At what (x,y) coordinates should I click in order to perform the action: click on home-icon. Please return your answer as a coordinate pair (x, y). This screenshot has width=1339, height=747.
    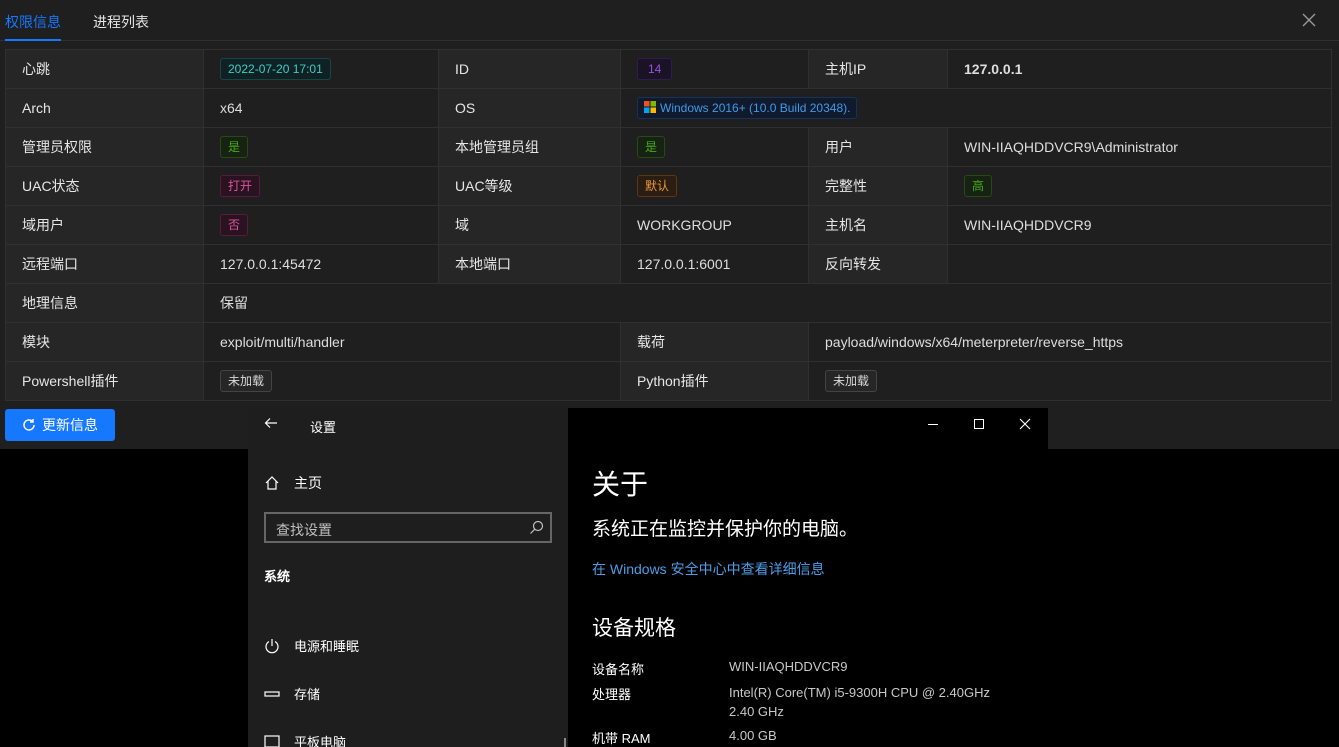
    Looking at the image, I should click on (272, 483).